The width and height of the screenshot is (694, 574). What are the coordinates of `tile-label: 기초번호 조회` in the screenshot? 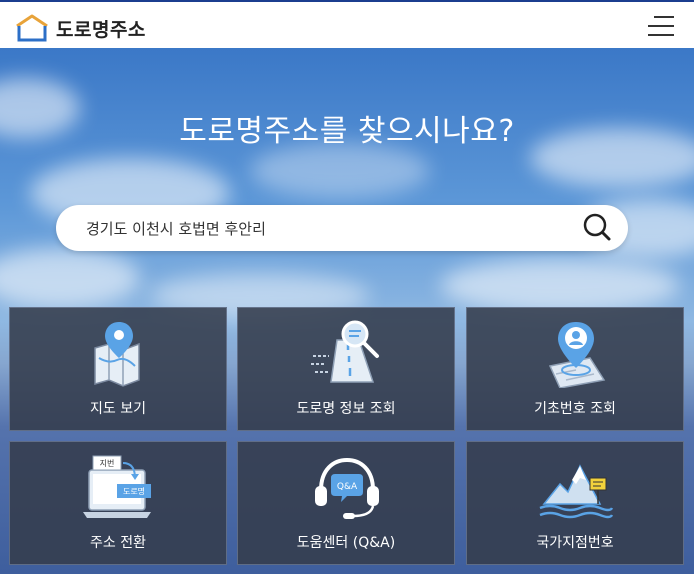 It's located at (575, 409).